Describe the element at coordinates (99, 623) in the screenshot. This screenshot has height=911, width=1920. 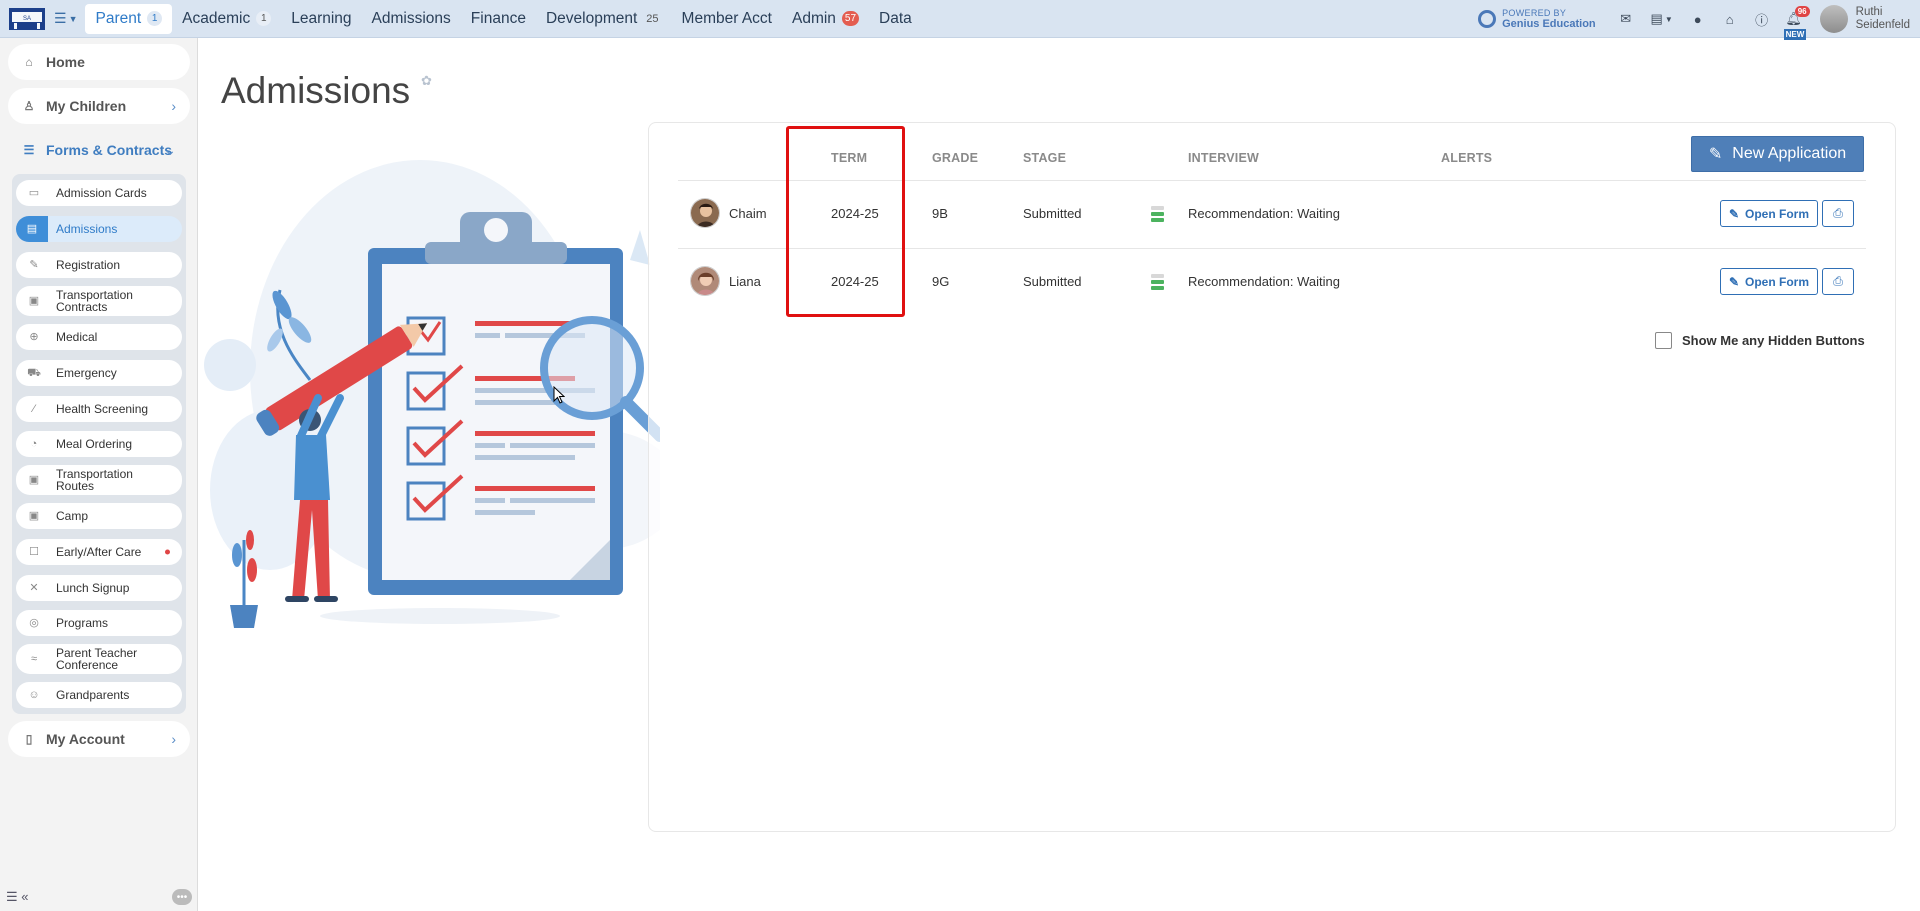
I see `submenu-item-programs: ◎ Programs` at that location.